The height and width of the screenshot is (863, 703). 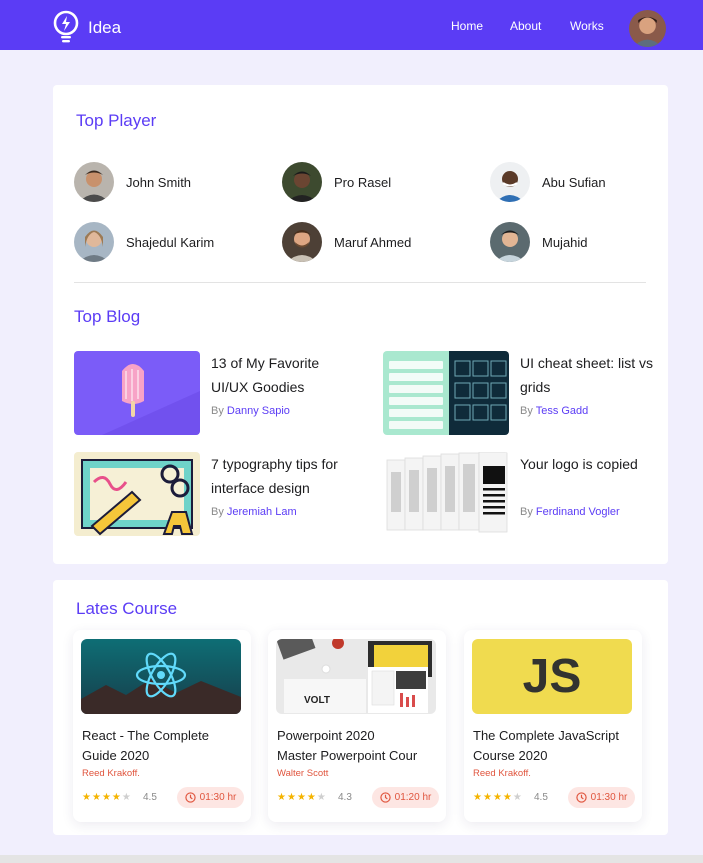 What do you see at coordinates (159, 182) in the screenshot?
I see `player-name: John Smith` at bounding box center [159, 182].